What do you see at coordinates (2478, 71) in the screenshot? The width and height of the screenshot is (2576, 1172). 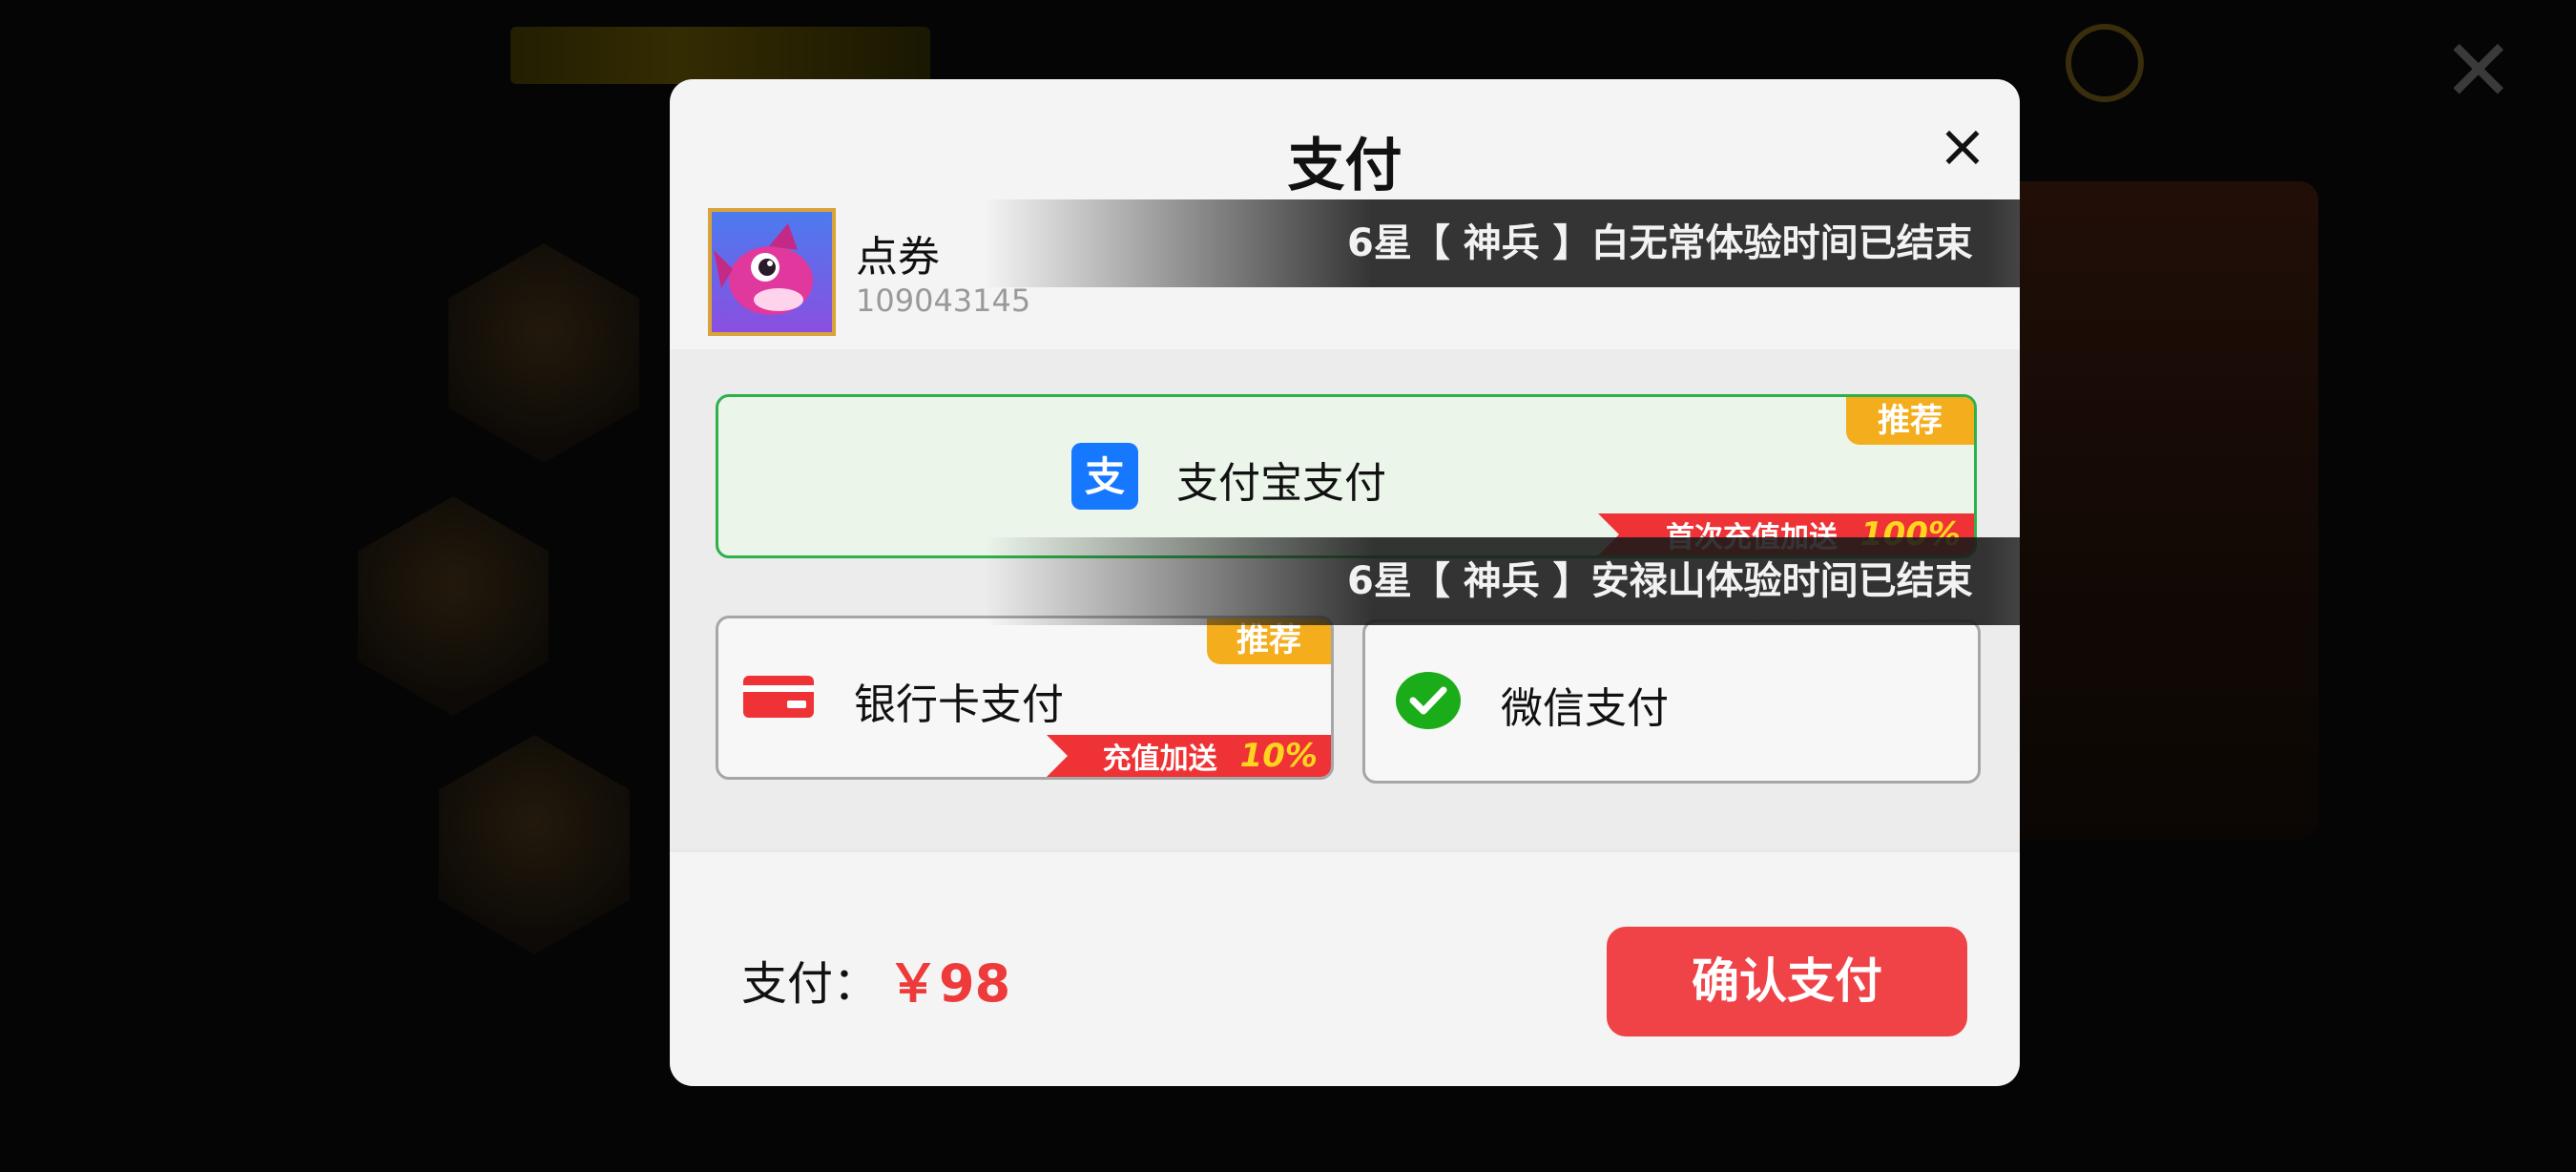 I see `background-close-icon: ✕` at bounding box center [2478, 71].